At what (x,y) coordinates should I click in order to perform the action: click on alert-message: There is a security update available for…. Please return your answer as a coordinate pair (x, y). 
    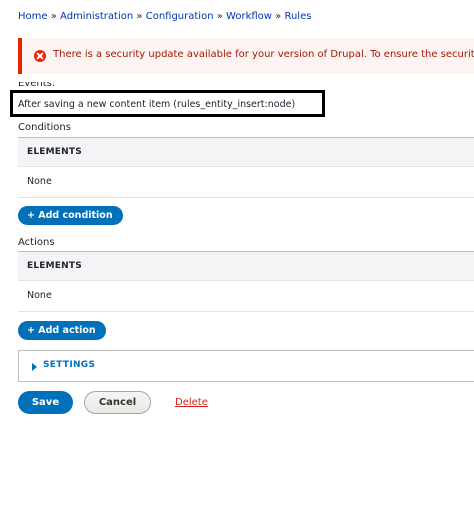
    Looking at the image, I should click on (263, 54).